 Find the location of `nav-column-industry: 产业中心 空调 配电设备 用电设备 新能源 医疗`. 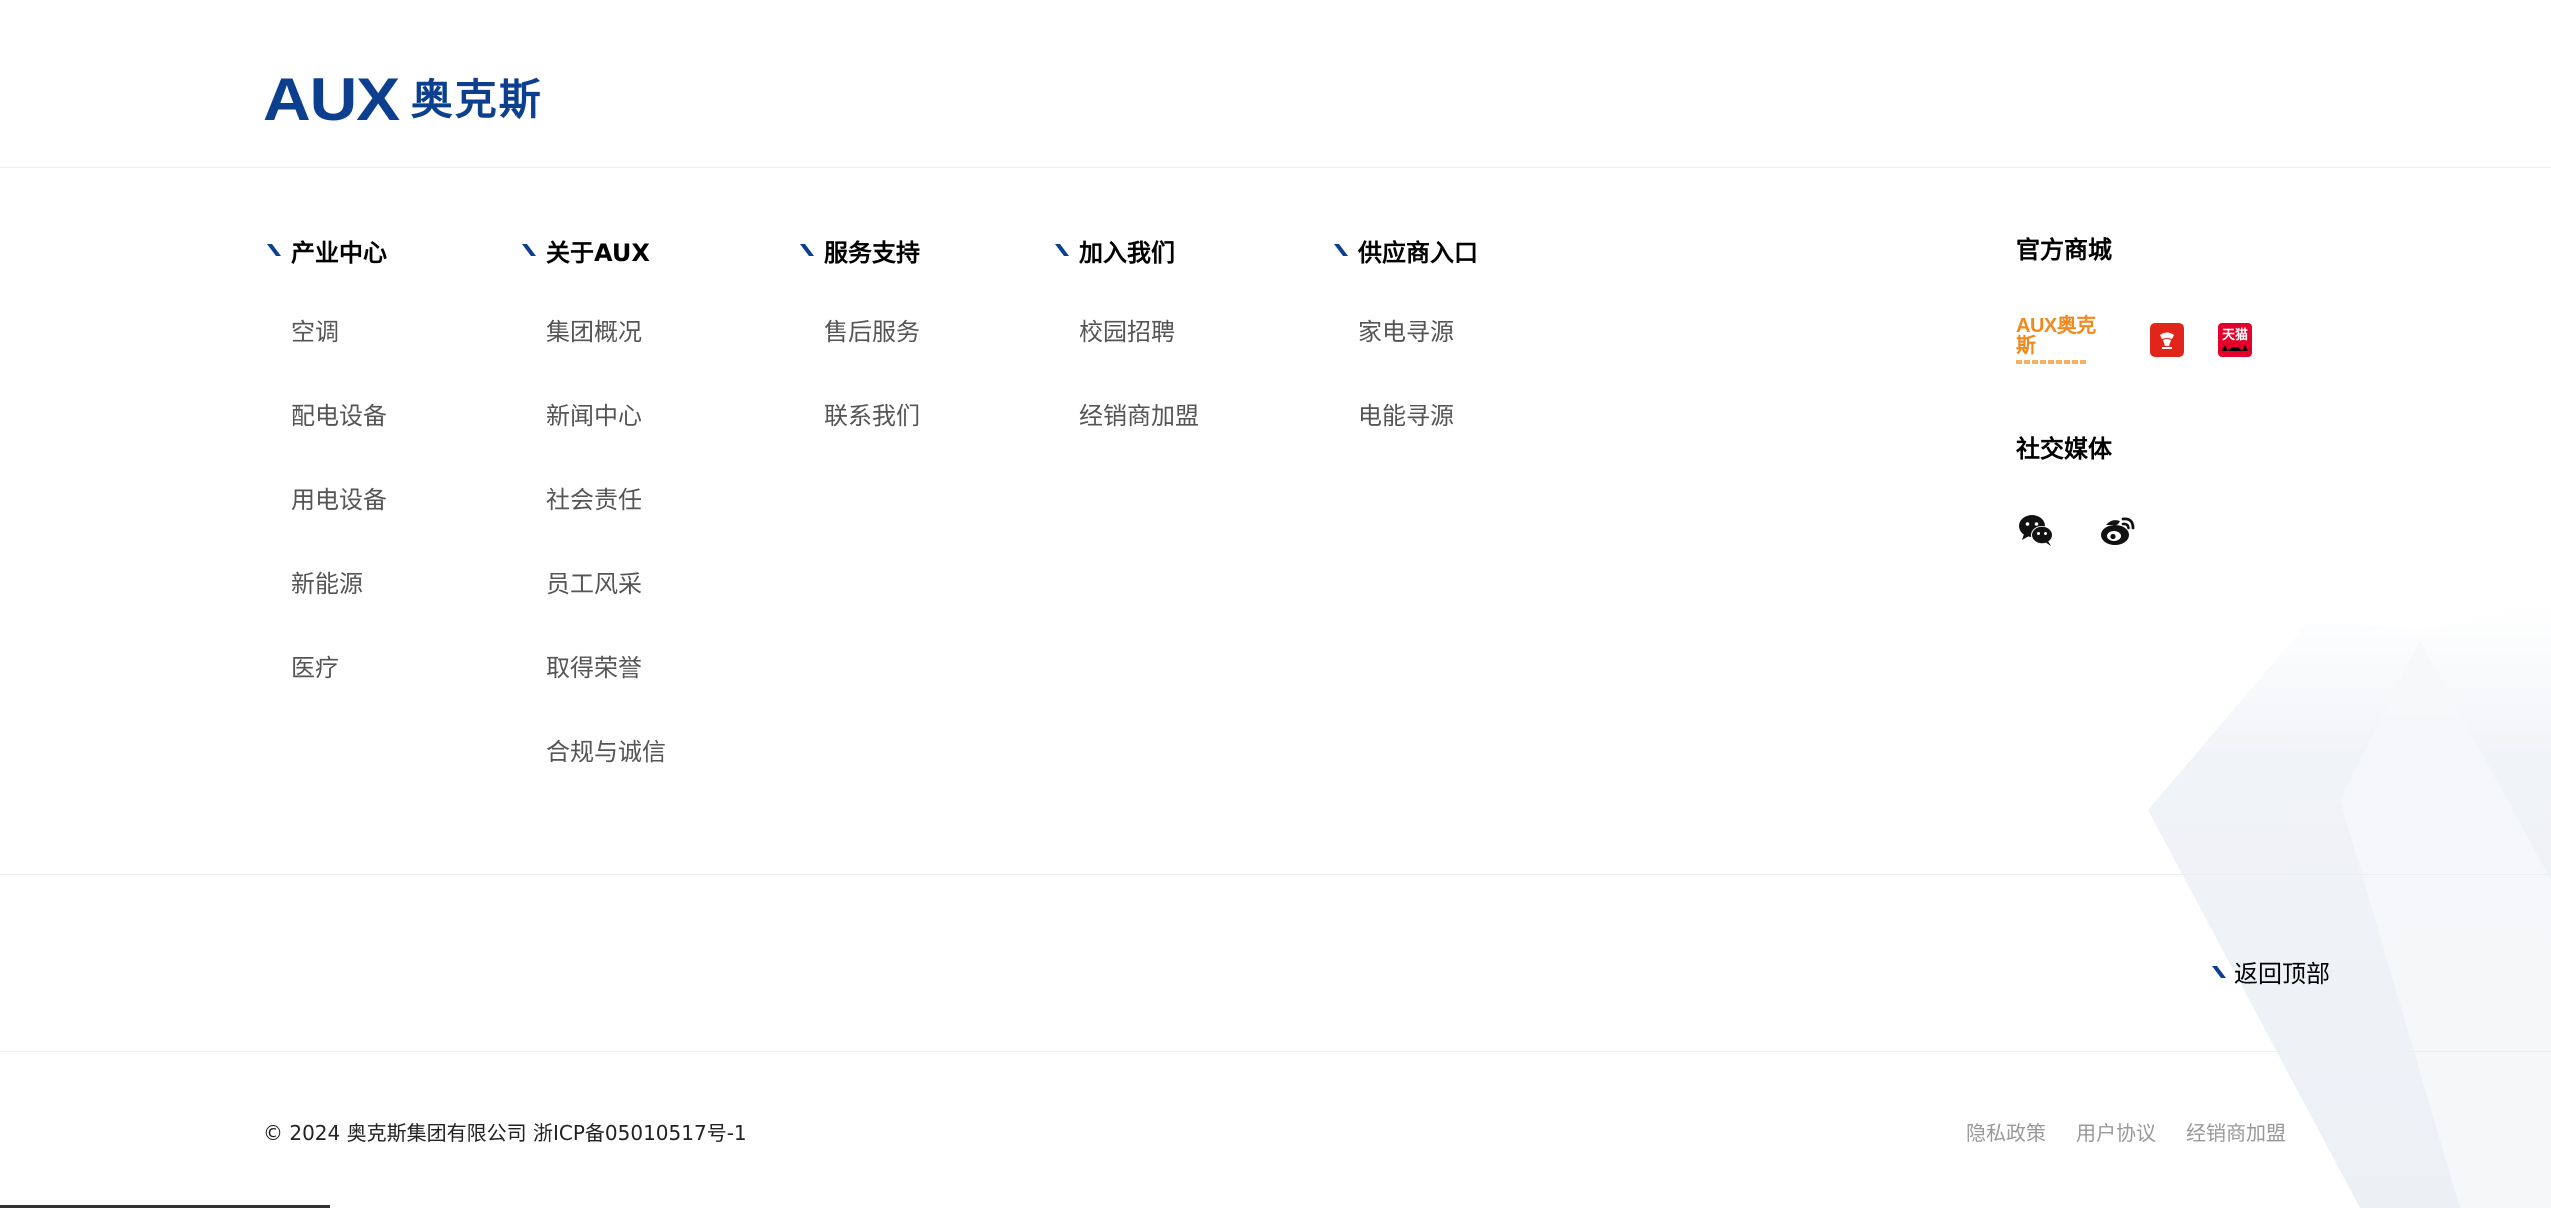

nav-column-industry: 产业中心 空调 配电设备 用电设备 新能源 医疗 is located at coordinates (327, 483).